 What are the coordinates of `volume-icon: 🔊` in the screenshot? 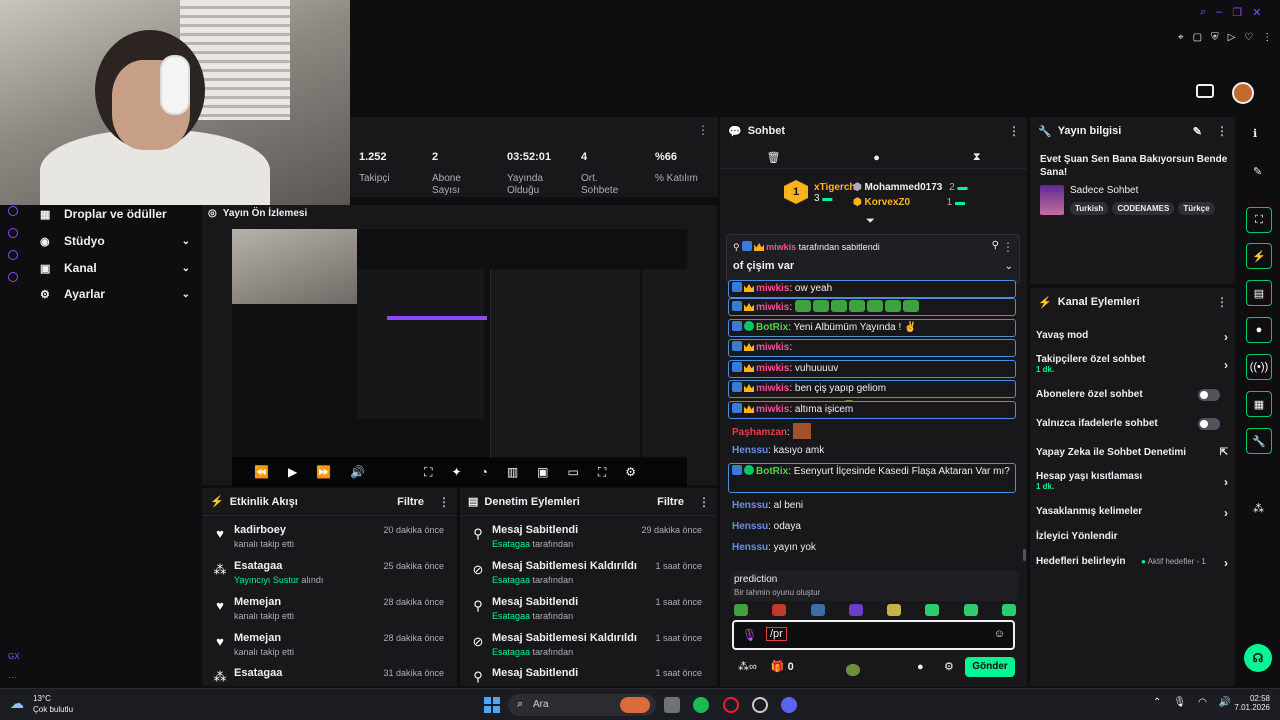 It's located at (357, 472).